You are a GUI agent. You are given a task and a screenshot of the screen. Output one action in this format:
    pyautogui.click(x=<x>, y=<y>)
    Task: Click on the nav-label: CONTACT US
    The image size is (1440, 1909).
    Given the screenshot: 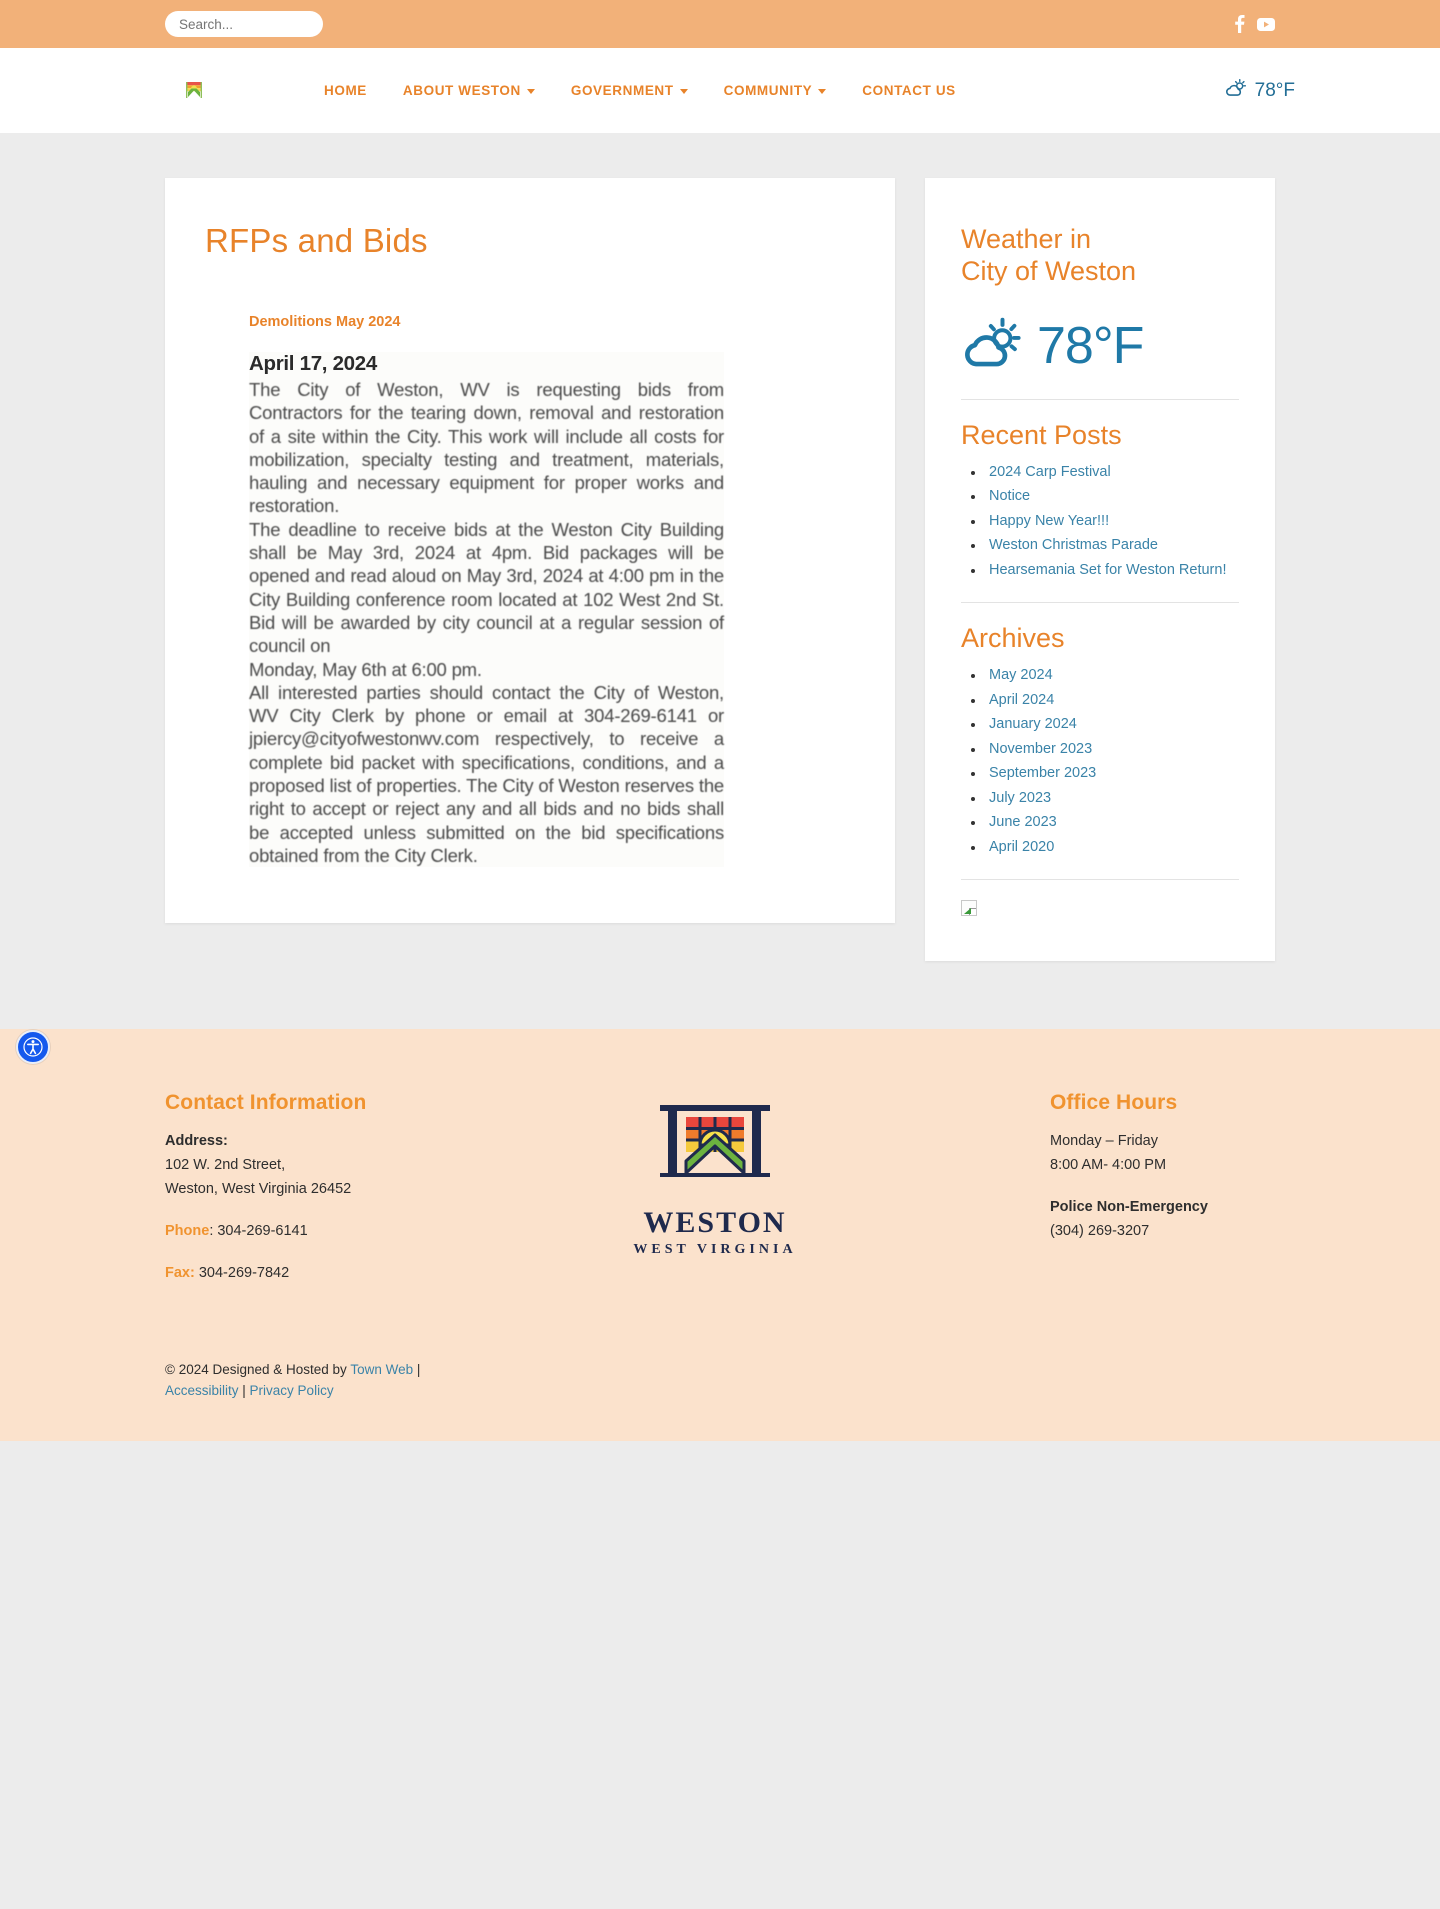 What is the action you would take?
    pyautogui.click(x=909, y=90)
    